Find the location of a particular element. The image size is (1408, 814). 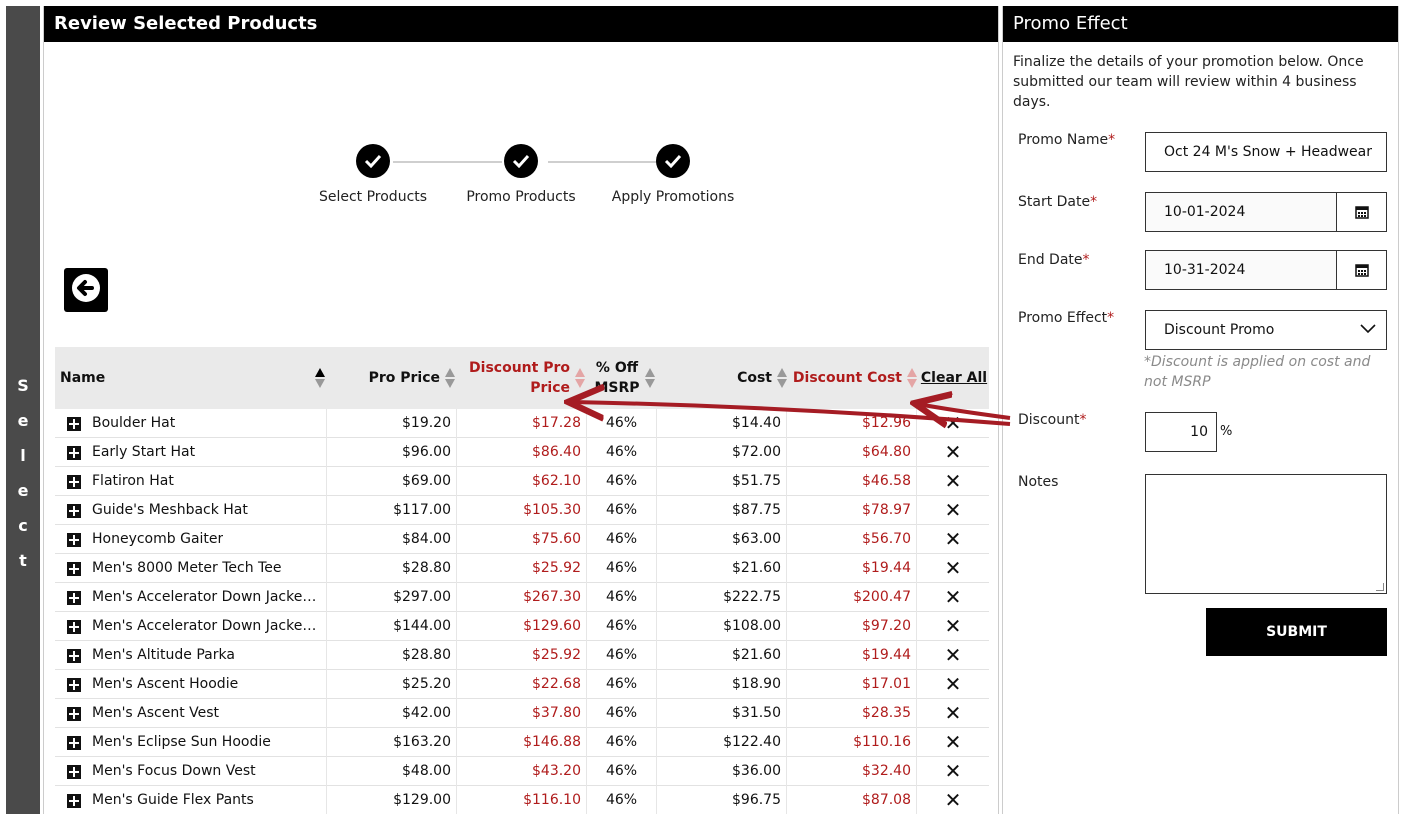

pro-price-cell: $129.00 is located at coordinates (392, 800).